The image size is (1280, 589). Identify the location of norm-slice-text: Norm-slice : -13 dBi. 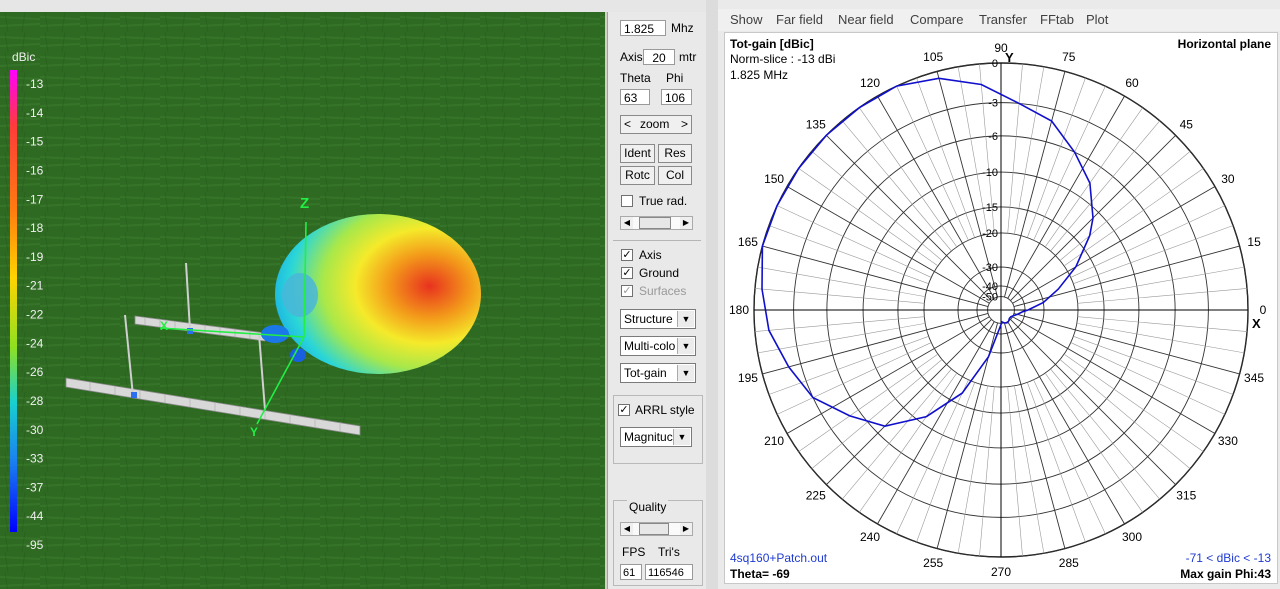
(783, 59).